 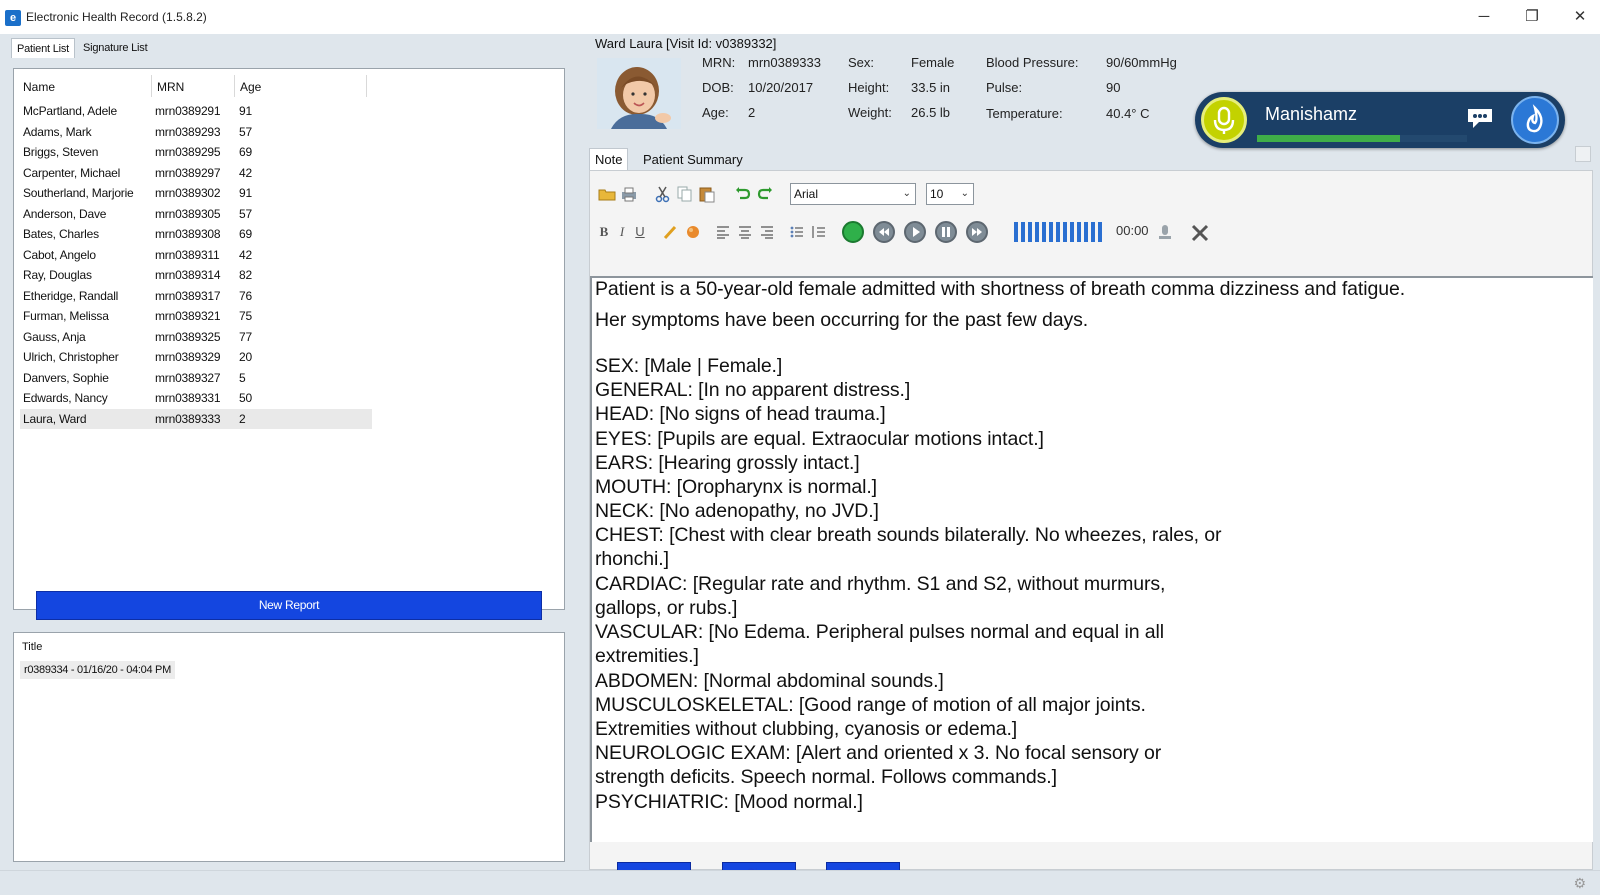 I want to click on patient-row: Cabot, Angelo mrn0389311 42, so click(x=196, y=255).